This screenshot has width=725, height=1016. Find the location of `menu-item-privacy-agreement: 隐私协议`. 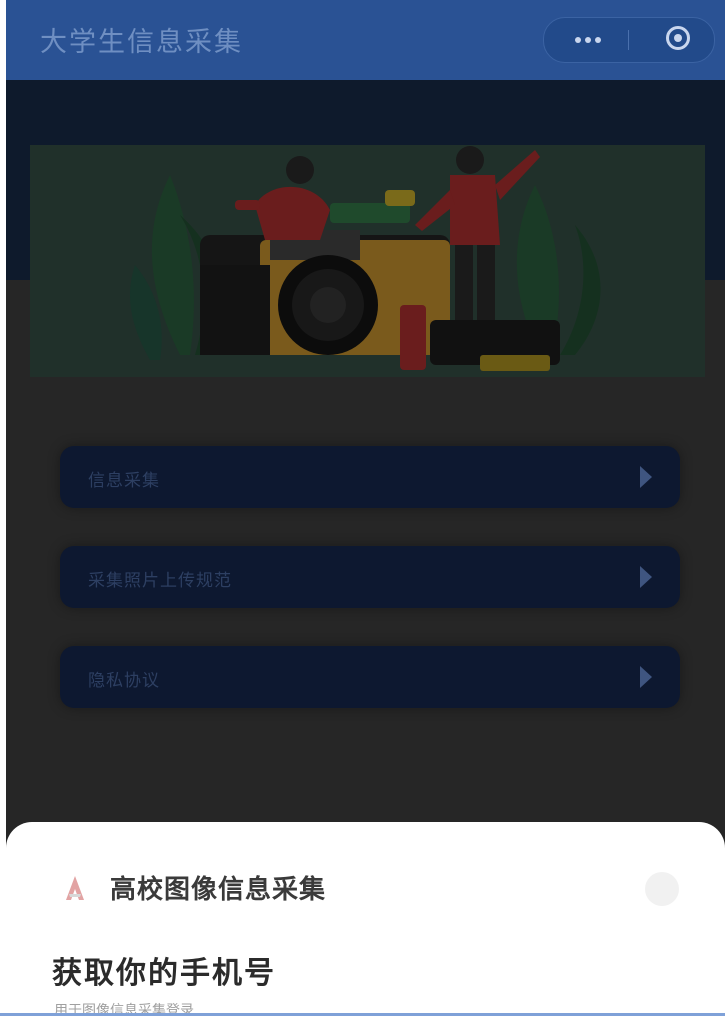

menu-item-privacy-agreement: 隐私协议 is located at coordinates (370, 677).